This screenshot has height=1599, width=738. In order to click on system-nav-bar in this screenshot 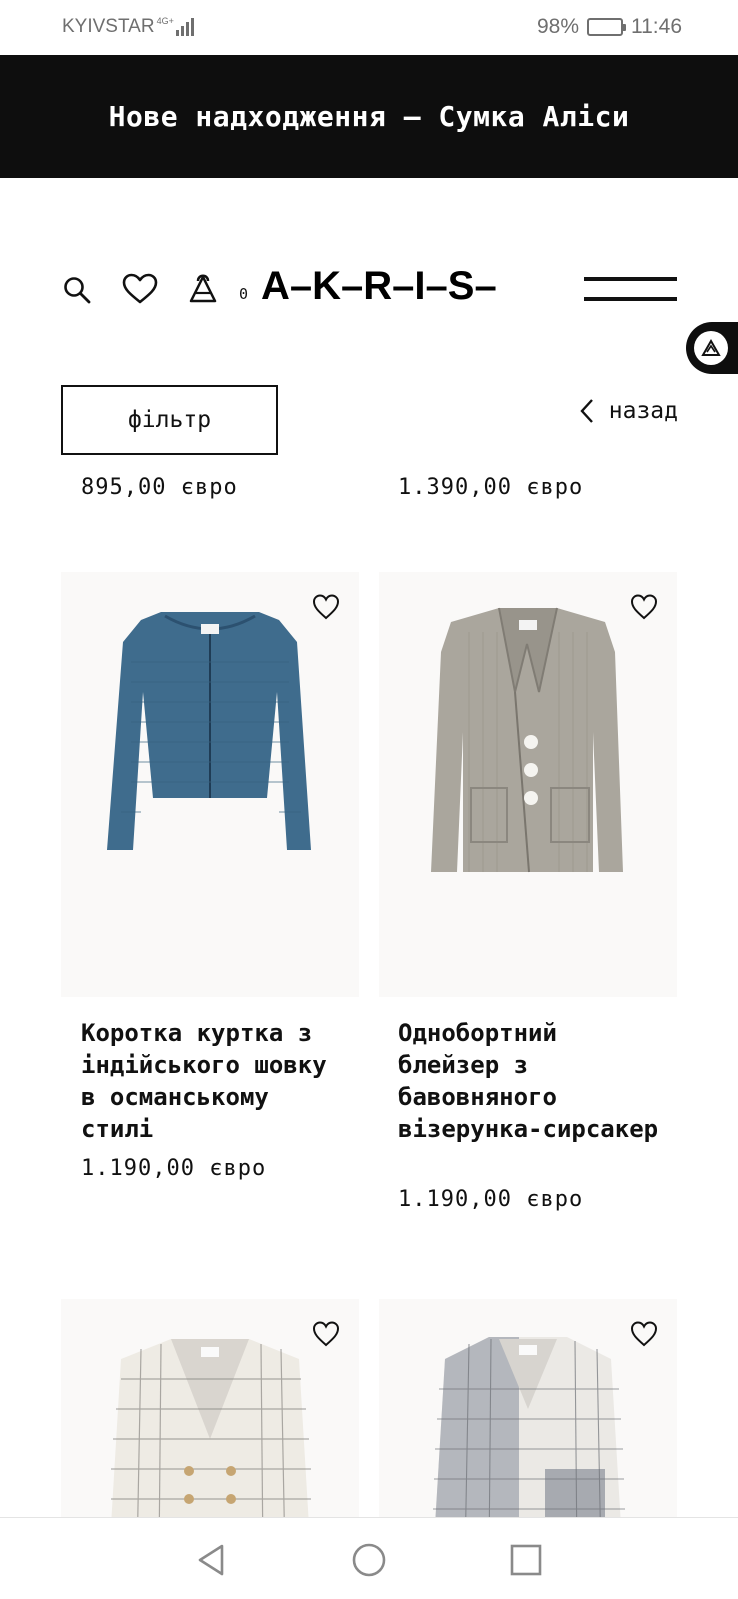, I will do `click(369, 1558)`.